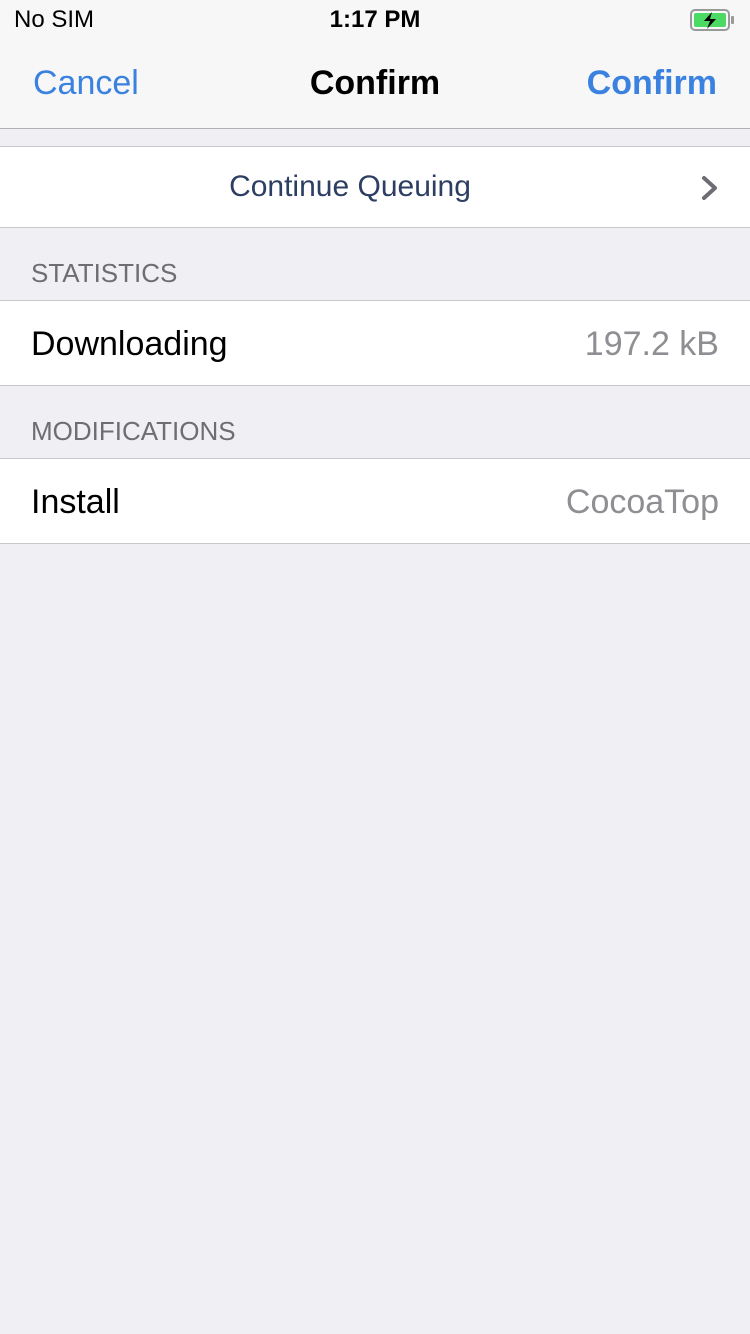  What do you see at coordinates (75, 502) in the screenshot?
I see `install-label: Install` at bounding box center [75, 502].